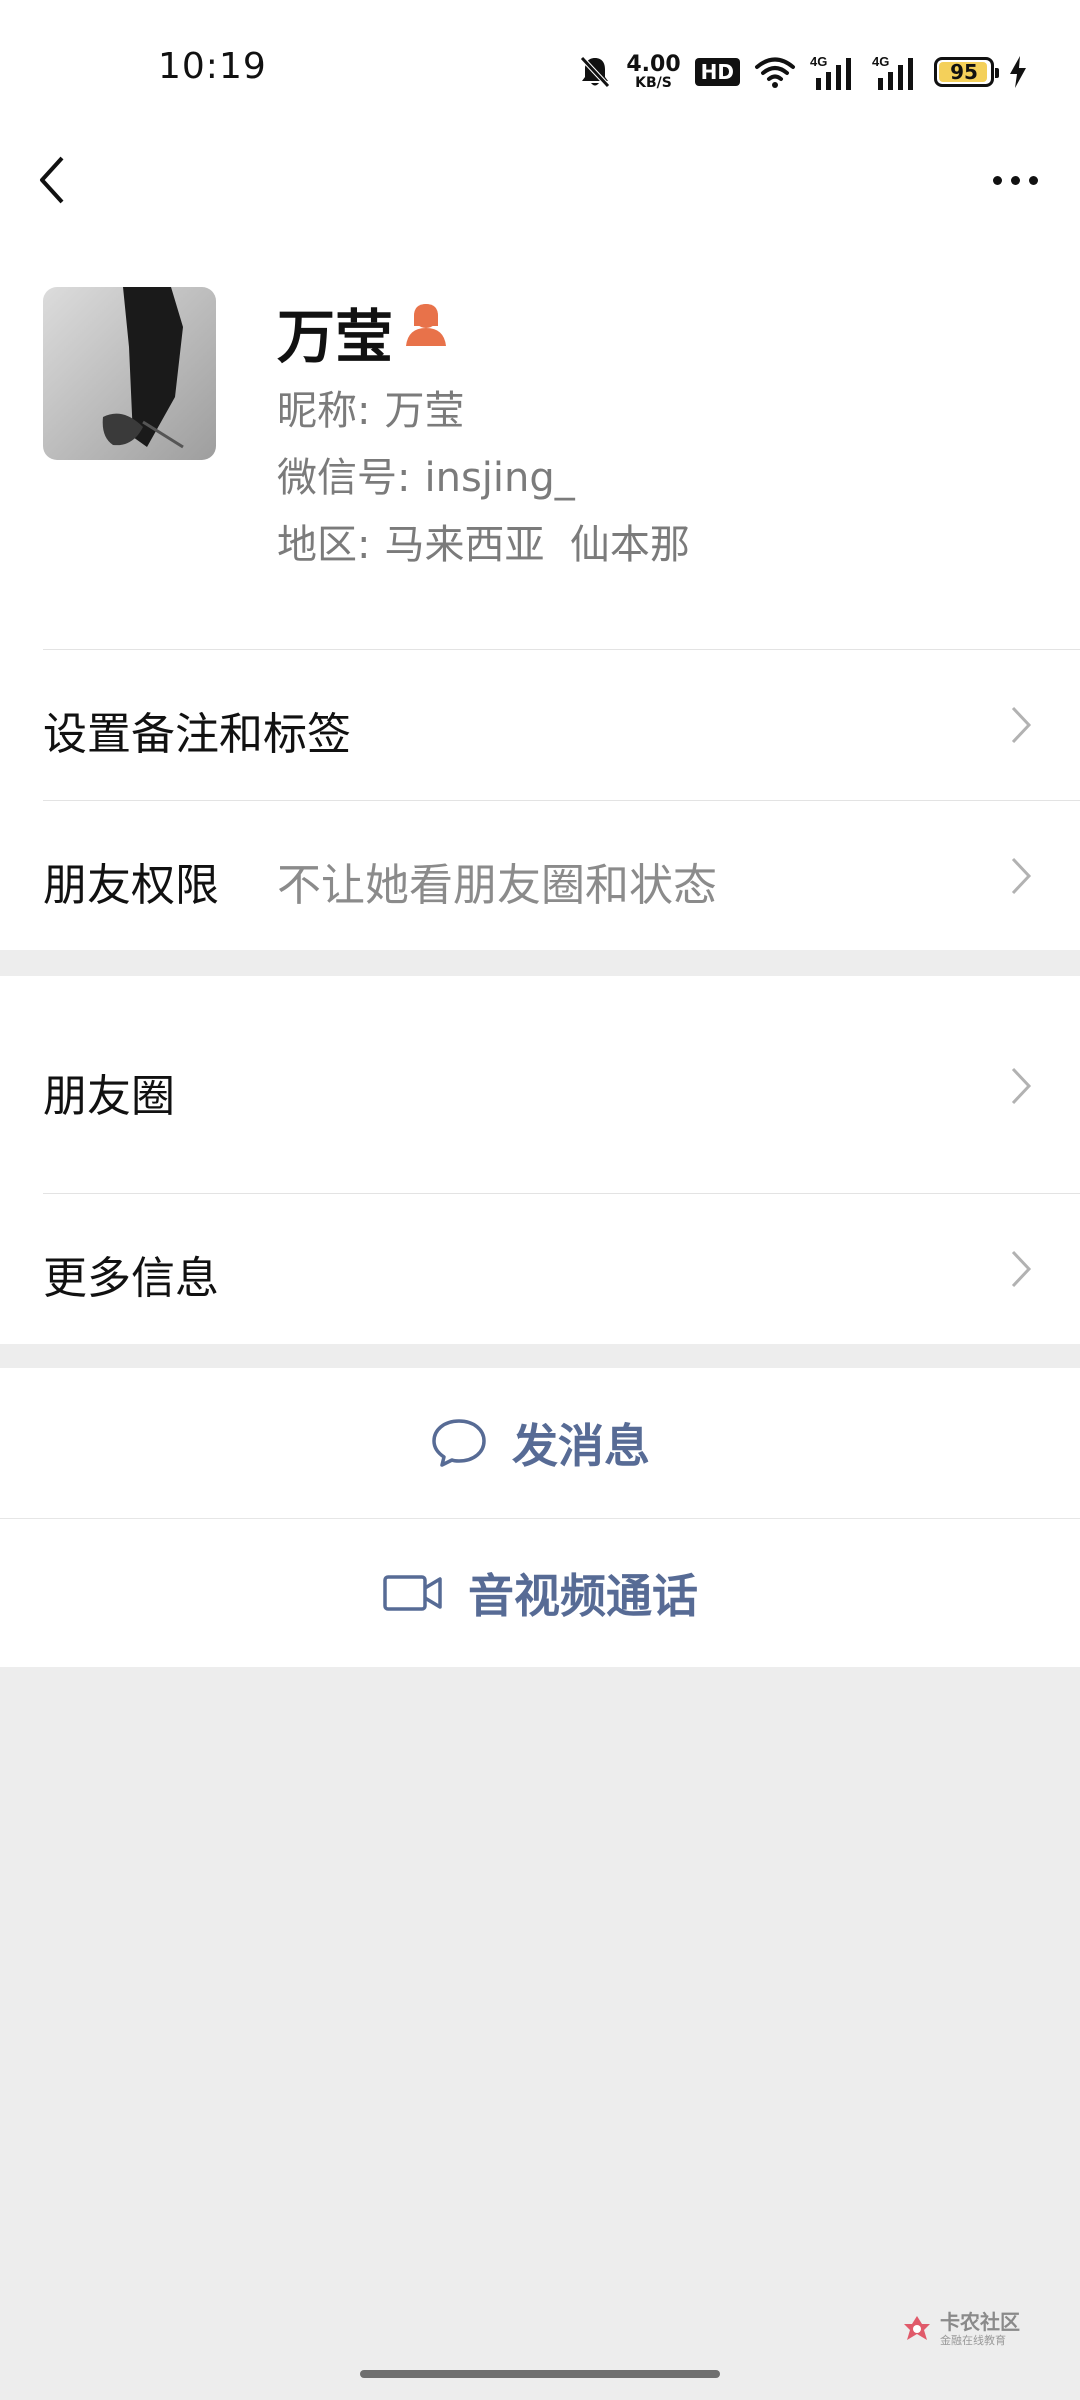 Image resolution: width=1080 pixels, height=2400 pixels. Describe the element at coordinates (197, 734) in the screenshot. I see `row-label: 设置备注和标签` at that location.